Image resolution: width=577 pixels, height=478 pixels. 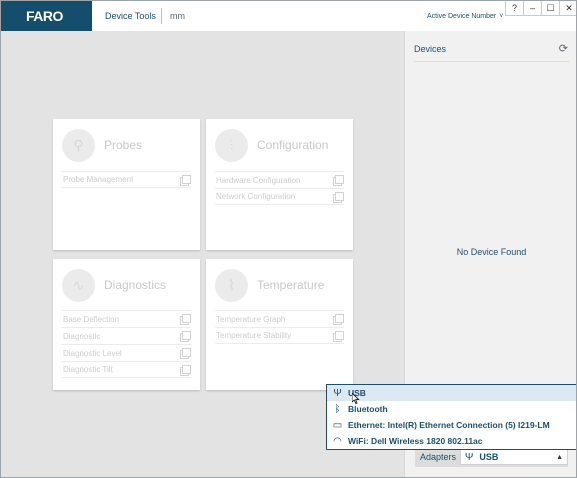 What do you see at coordinates (126, 352) in the screenshot?
I see `card-item-diagnostic-level: Diagnostic Level` at bounding box center [126, 352].